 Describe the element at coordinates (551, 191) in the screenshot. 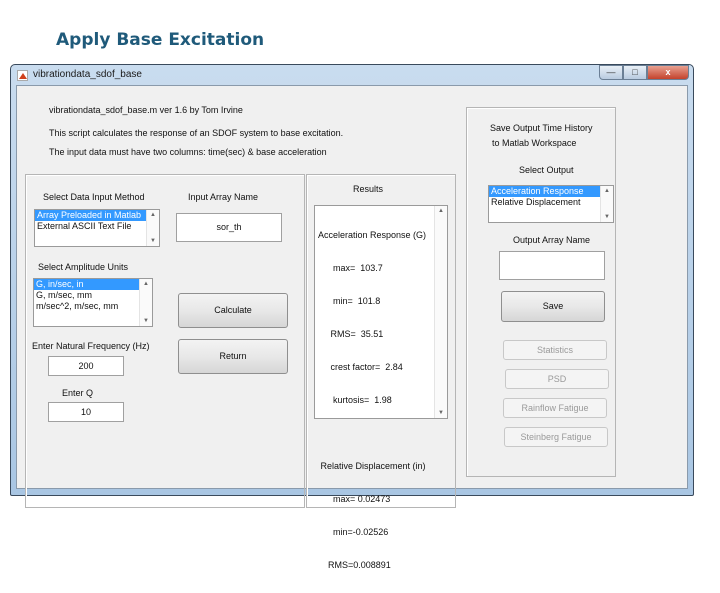

I see `output-option: Acceleration Response` at that location.